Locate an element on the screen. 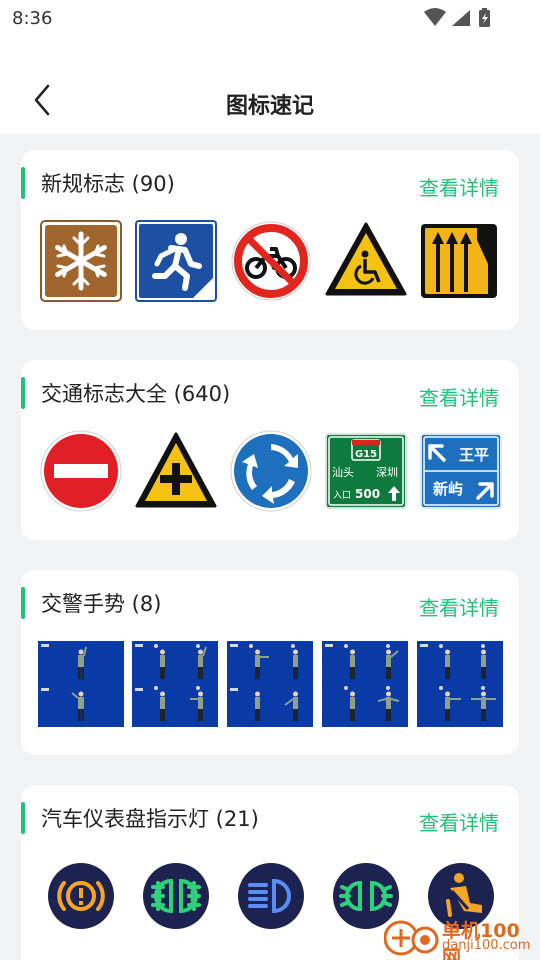 The width and height of the screenshot is (540, 960). lane-merge-sign-icon is located at coordinates (461, 261).